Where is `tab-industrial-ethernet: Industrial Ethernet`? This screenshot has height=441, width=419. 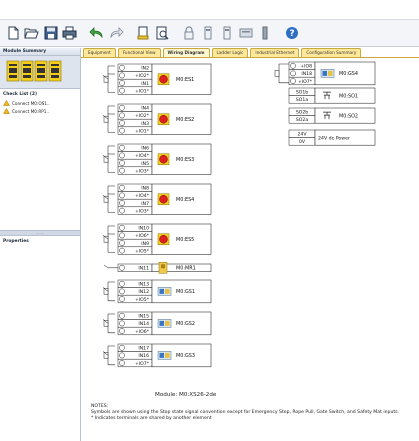
tab-industrial-ethernet: Industrial Ethernet is located at coordinates (275, 52).